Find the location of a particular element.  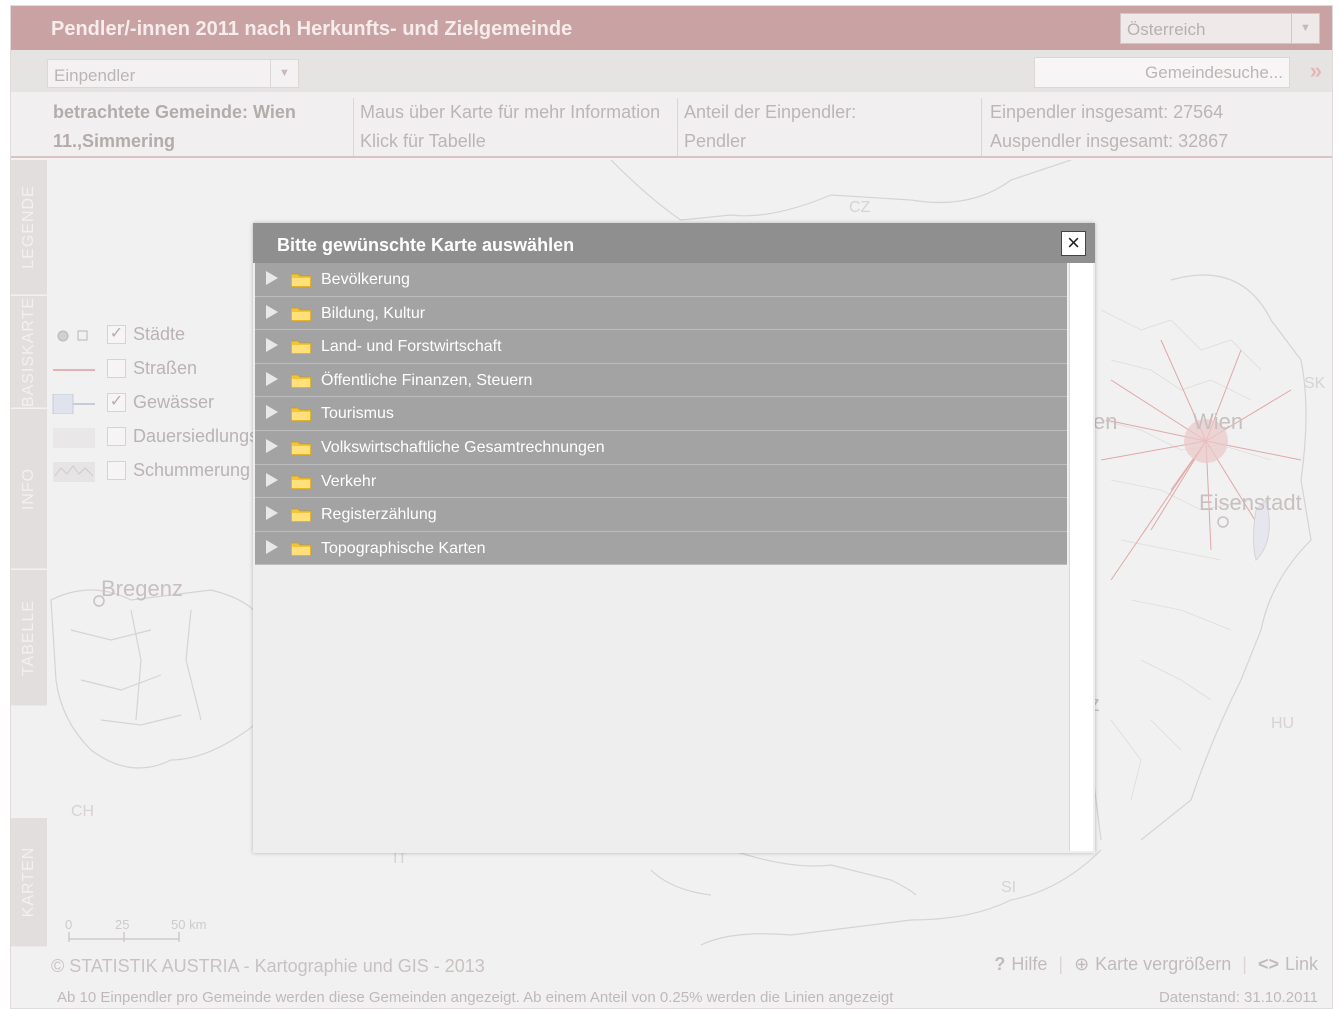

checkbox-staedte: ✓ is located at coordinates (116, 334).